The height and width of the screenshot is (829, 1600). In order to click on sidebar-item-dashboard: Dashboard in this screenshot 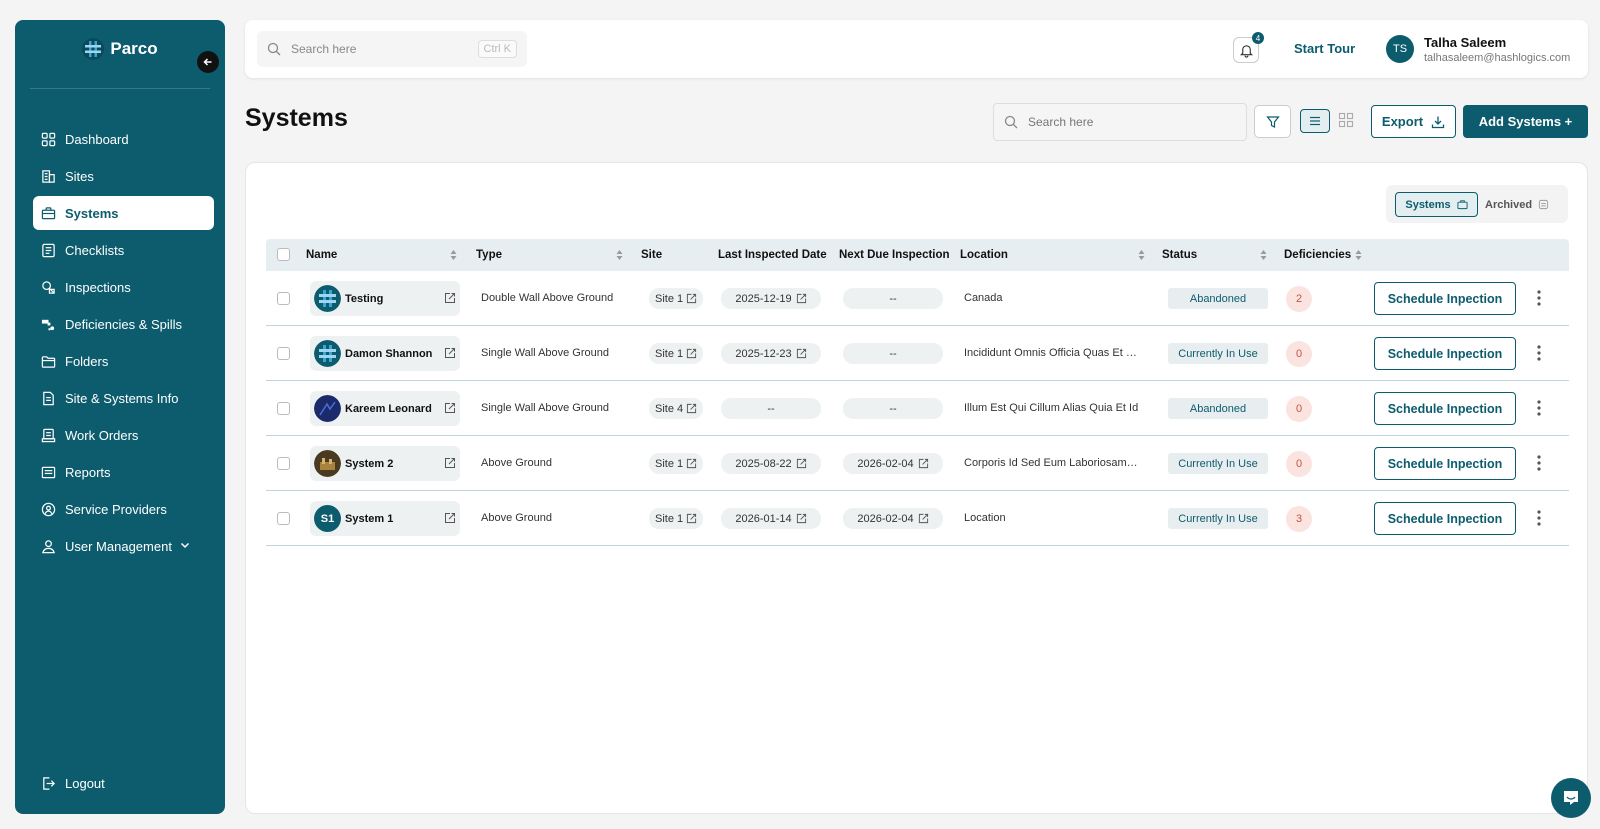, I will do `click(123, 139)`.